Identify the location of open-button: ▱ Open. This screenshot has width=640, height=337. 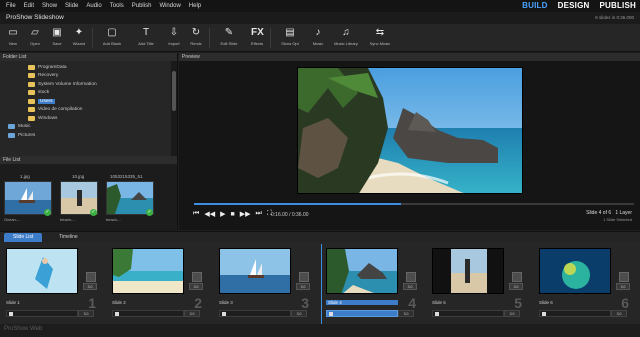
(35, 38).